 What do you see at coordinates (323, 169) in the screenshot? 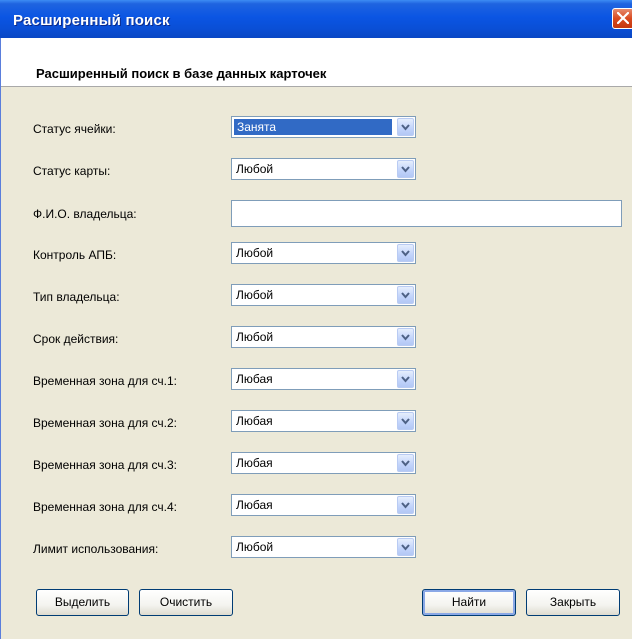
I see `card-status-select: Любой` at bounding box center [323, 169].